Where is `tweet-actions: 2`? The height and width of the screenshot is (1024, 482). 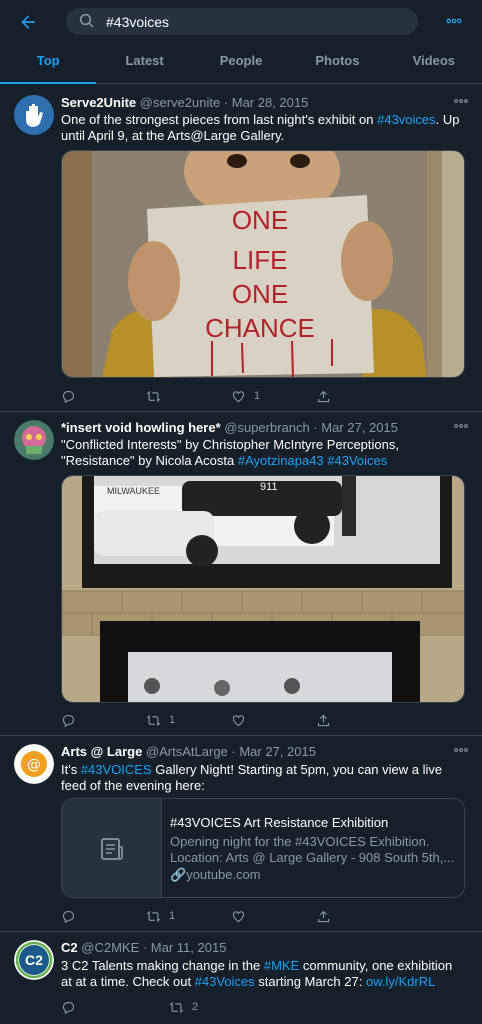 tweet-actions: 2 is located at coordinates (231, 1007).